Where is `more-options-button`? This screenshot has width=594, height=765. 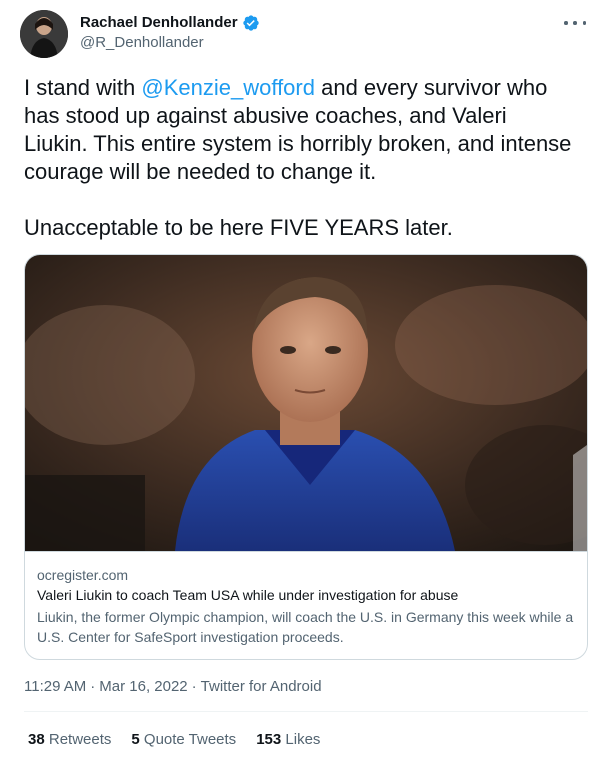 more-options-button is located at coordinates (575, 23).